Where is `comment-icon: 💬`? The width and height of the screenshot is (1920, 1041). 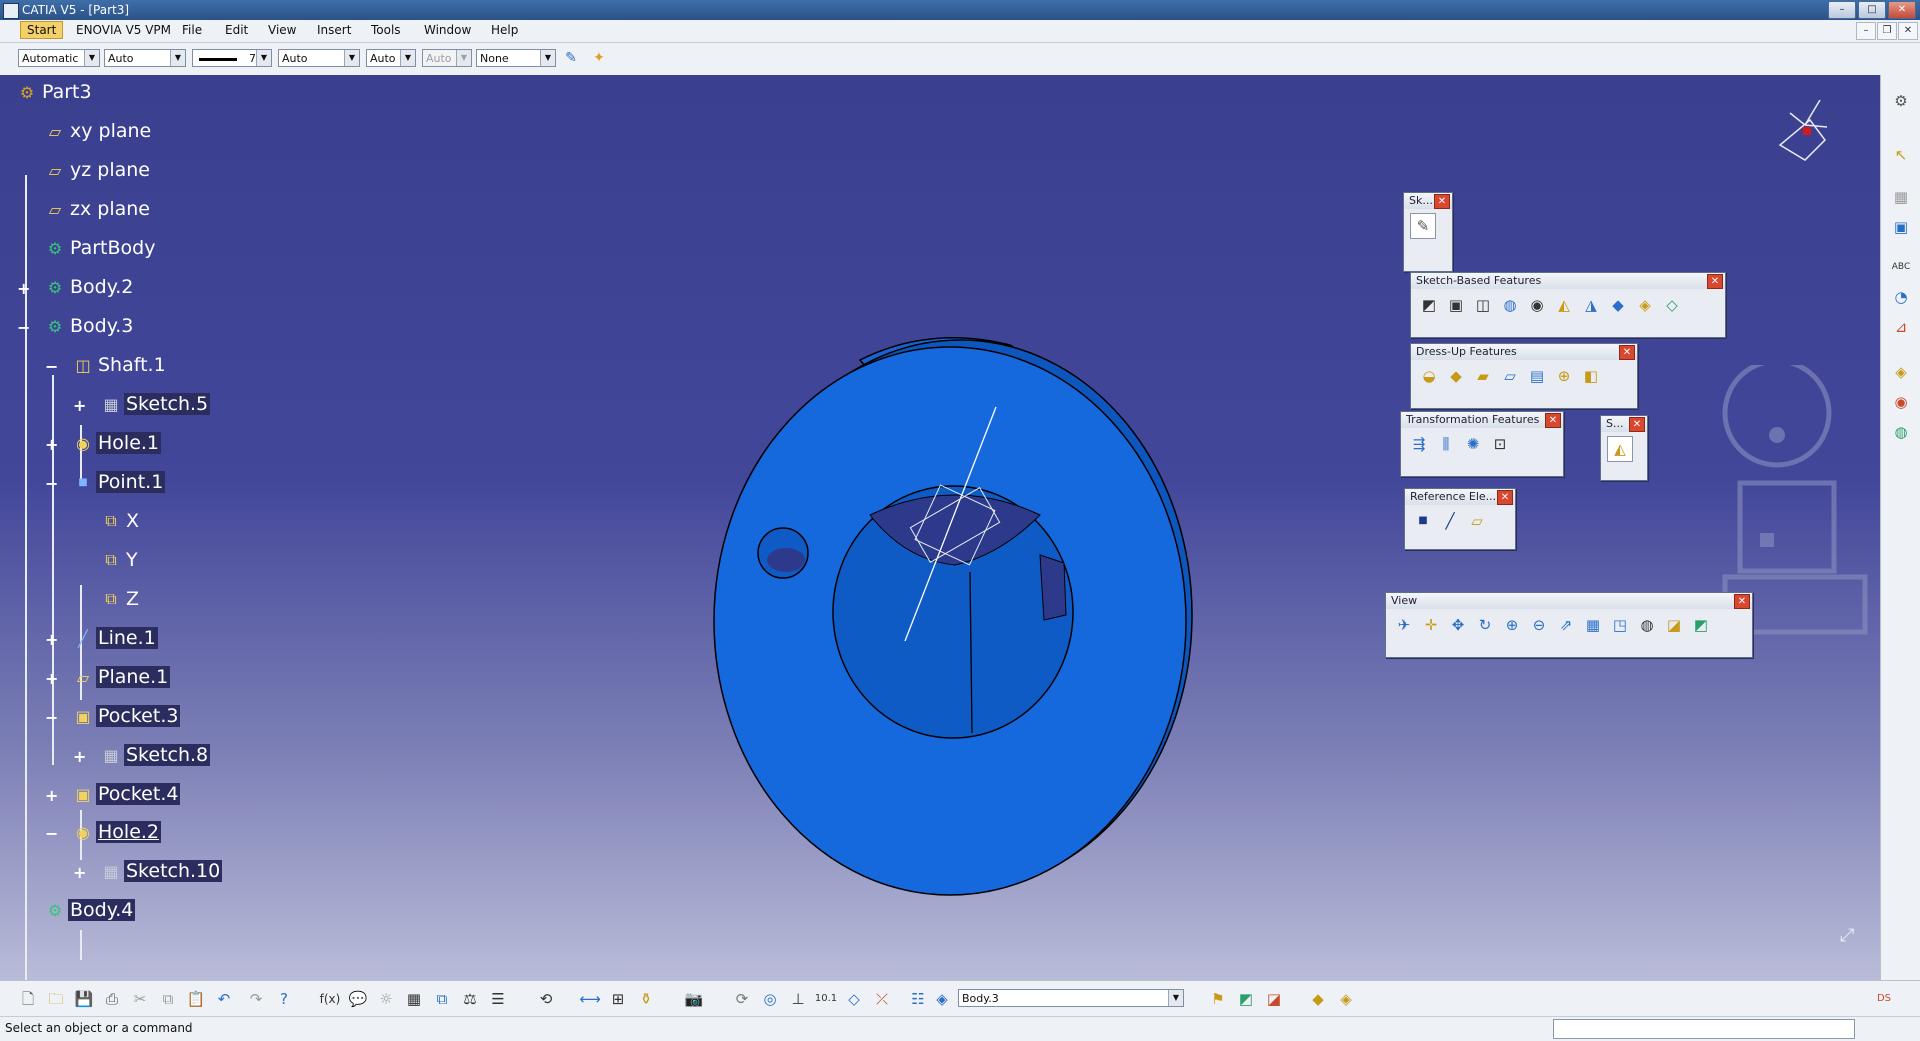 comment-icon: 💬 is located at coordinates (358, 999).